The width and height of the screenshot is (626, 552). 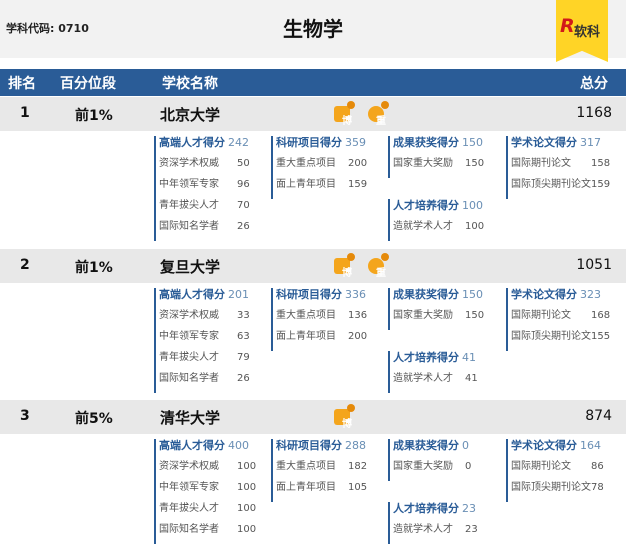 I want to click on indicator-value: 105, so click(x=358, y=487).